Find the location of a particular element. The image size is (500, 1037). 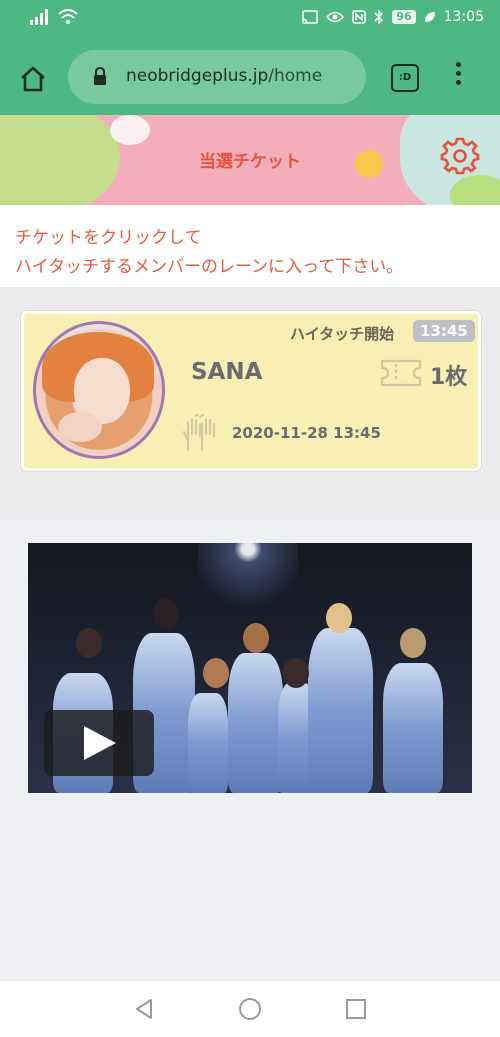

lock-icon is located at coordinates (100, 75).